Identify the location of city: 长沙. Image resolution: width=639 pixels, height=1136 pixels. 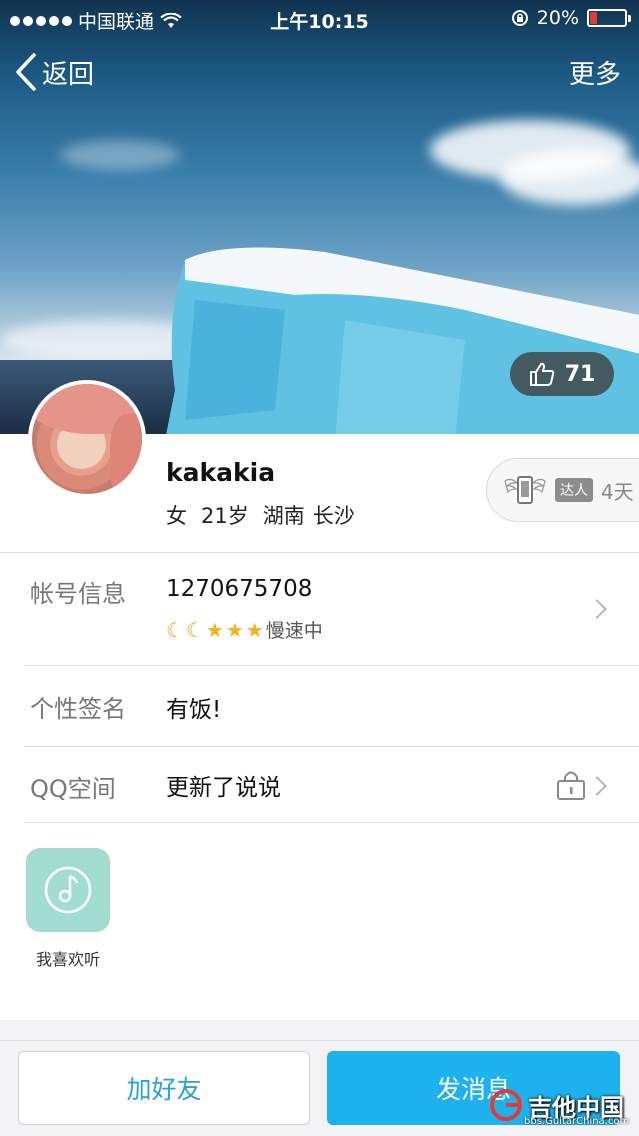
(333, 516).